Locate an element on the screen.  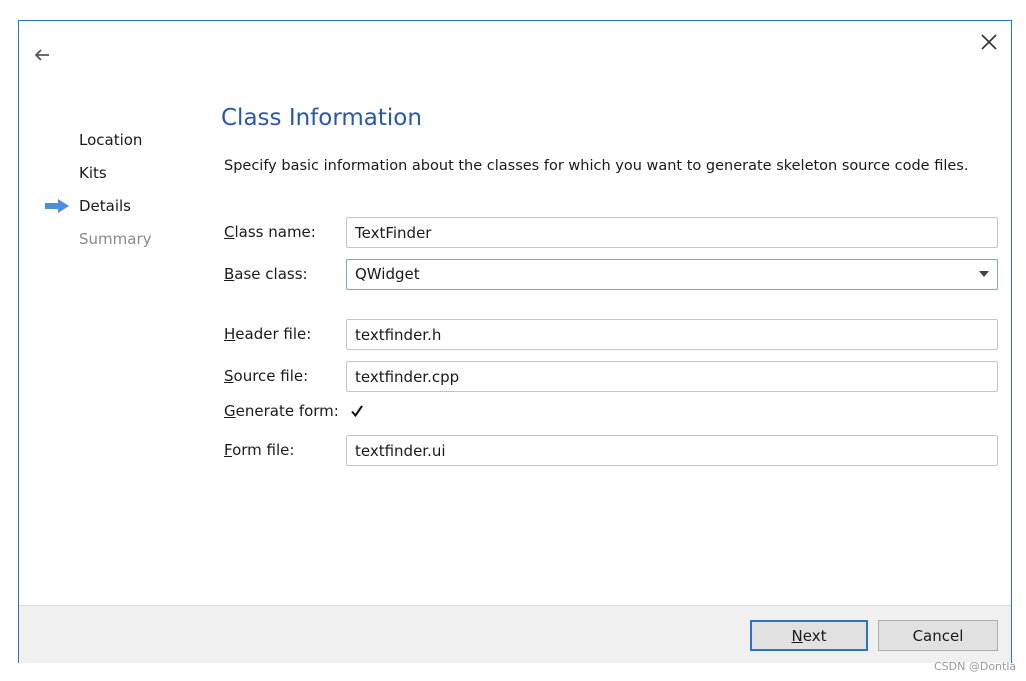
base-class-row: Base class: QWidget is located at coordinates (611, 275).